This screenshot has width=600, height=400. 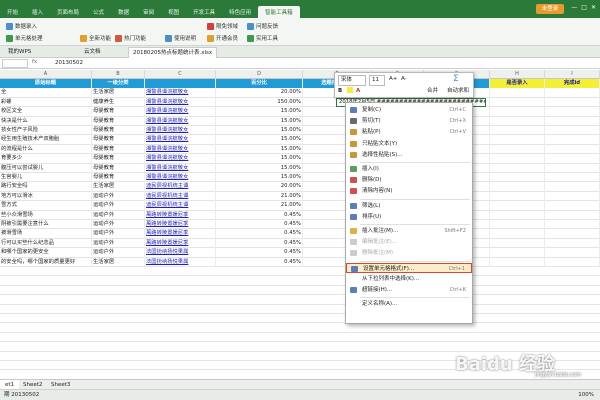 What do you see at coordinates (46, 74) in the screenshot?
I see `column-header: A` at bounding box center [46, 74].